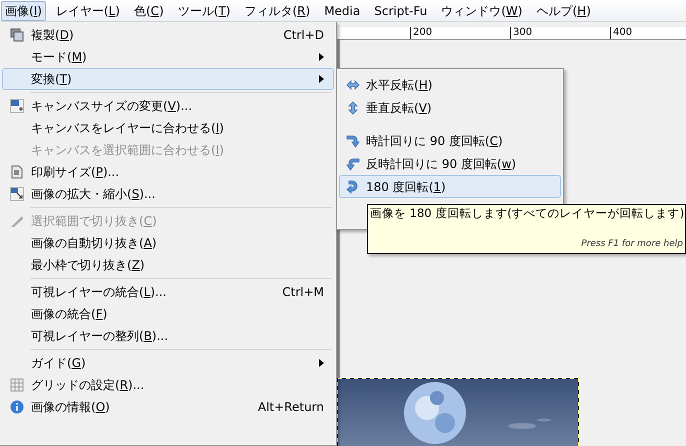 This screenshot has height=446, width=686. What do you see at coordinates (168, 407) in the screenshot?
I see `menu-item: 画像の情報(O) Alt+Return` at bounding box center [168, 407].